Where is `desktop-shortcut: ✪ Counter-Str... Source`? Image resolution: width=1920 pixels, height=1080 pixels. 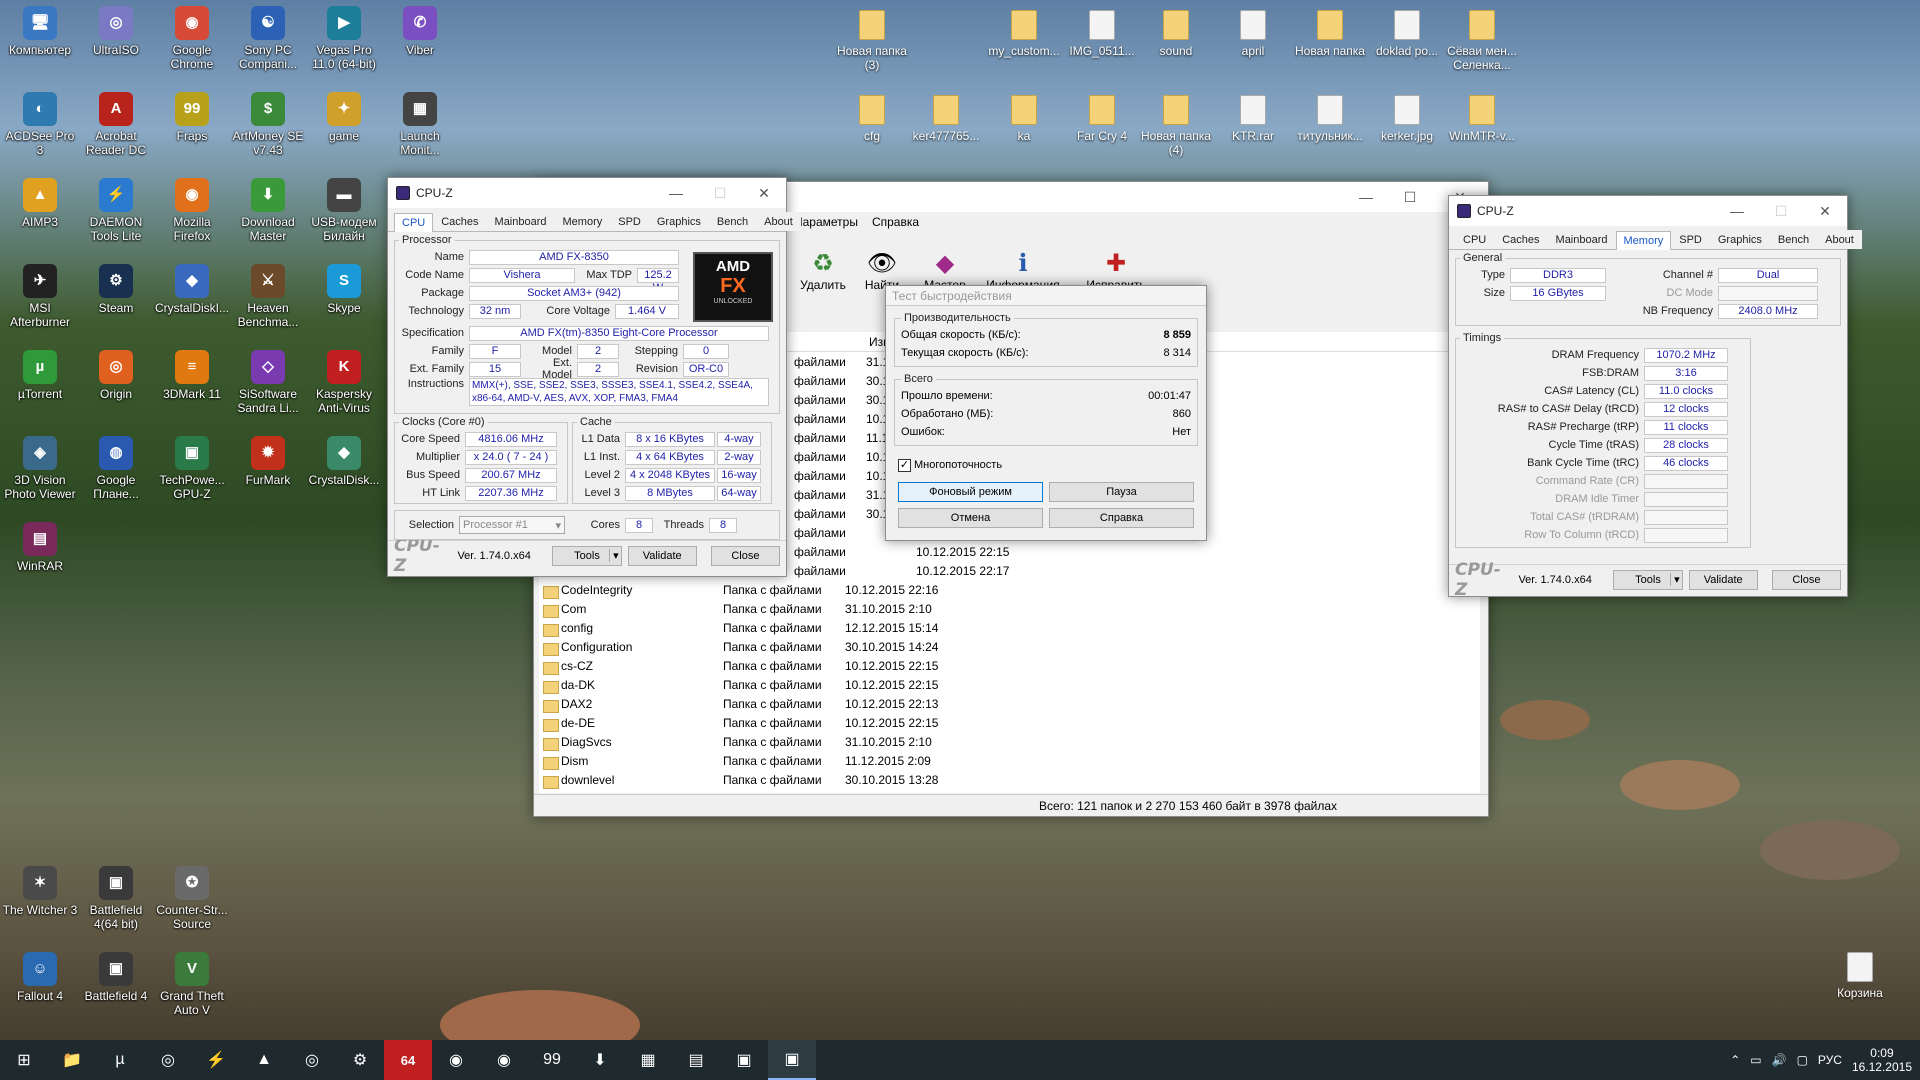 desktop-shortcut: ✪ Counter-Str... Source is located at coordinates (192, 898).